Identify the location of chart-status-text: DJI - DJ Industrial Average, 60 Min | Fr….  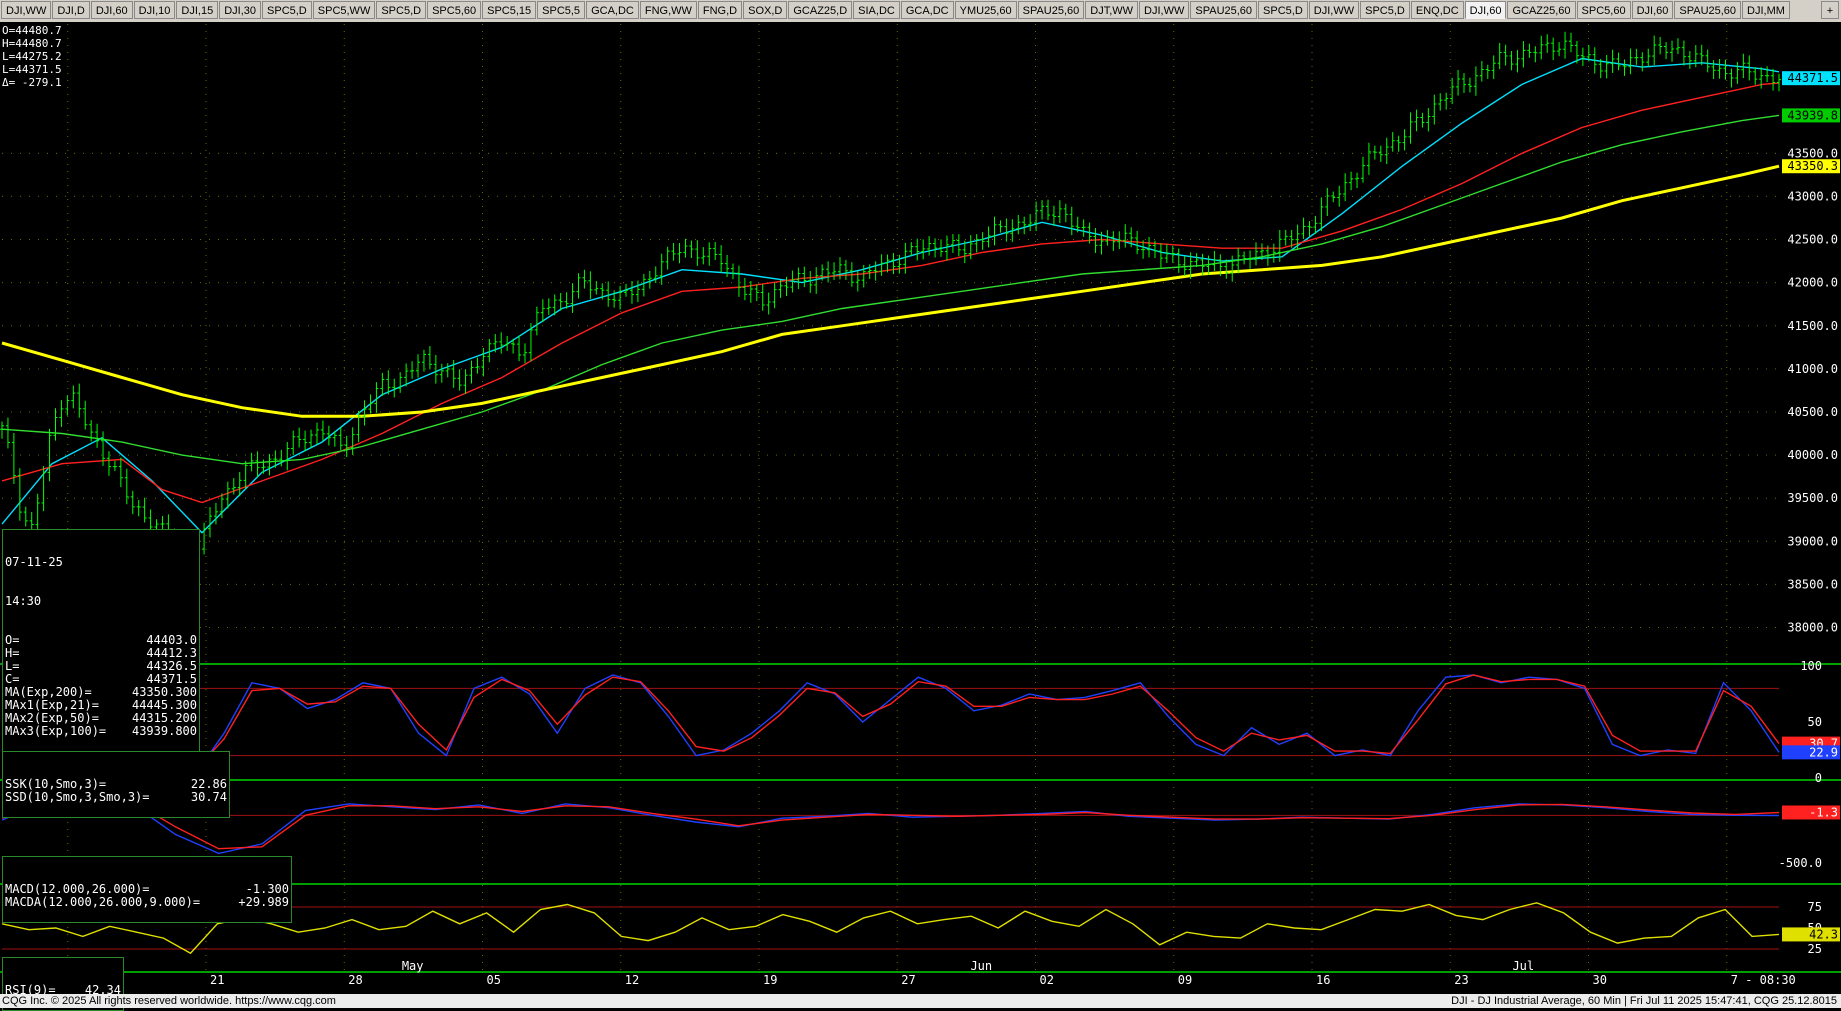
(1644, 1001).